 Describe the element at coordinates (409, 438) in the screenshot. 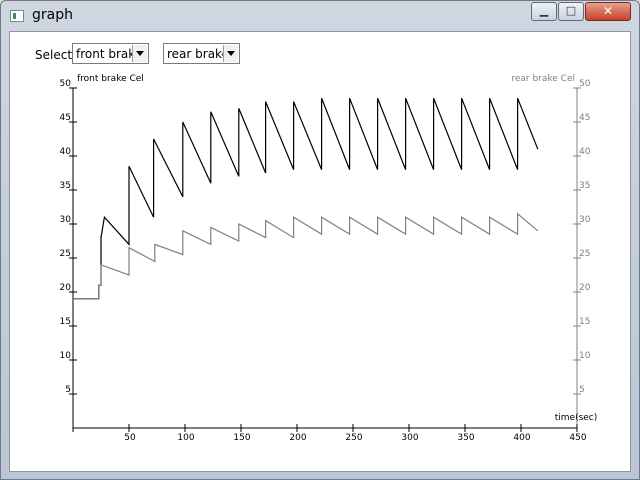

I see `x-tick-label: 300` at that location.